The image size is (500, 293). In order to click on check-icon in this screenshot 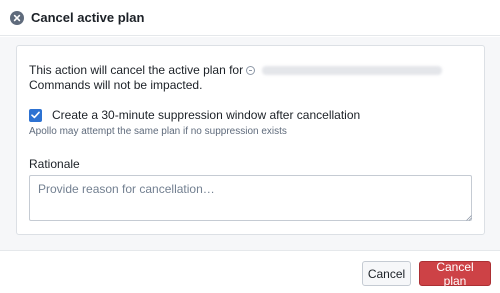, I will do `click(35, 115)`.